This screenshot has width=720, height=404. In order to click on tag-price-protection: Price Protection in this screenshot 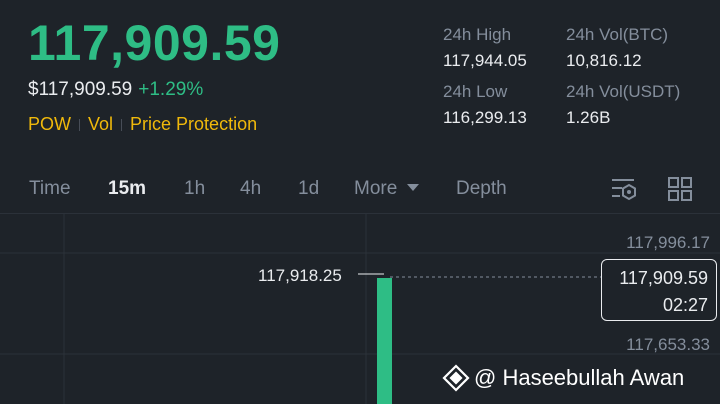, I will do `click(193, 124)`.